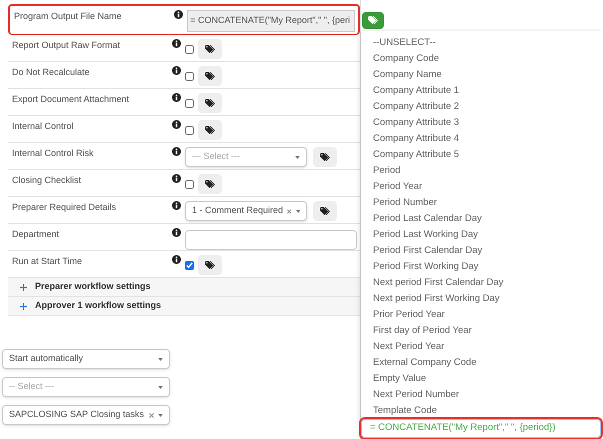 Image resolution: width=603 pixels, height=439 pixels. Describe the element at coordinates (482, 155) in the screenshot. I see `dropdown-option: Company Attribute 5` at that location.